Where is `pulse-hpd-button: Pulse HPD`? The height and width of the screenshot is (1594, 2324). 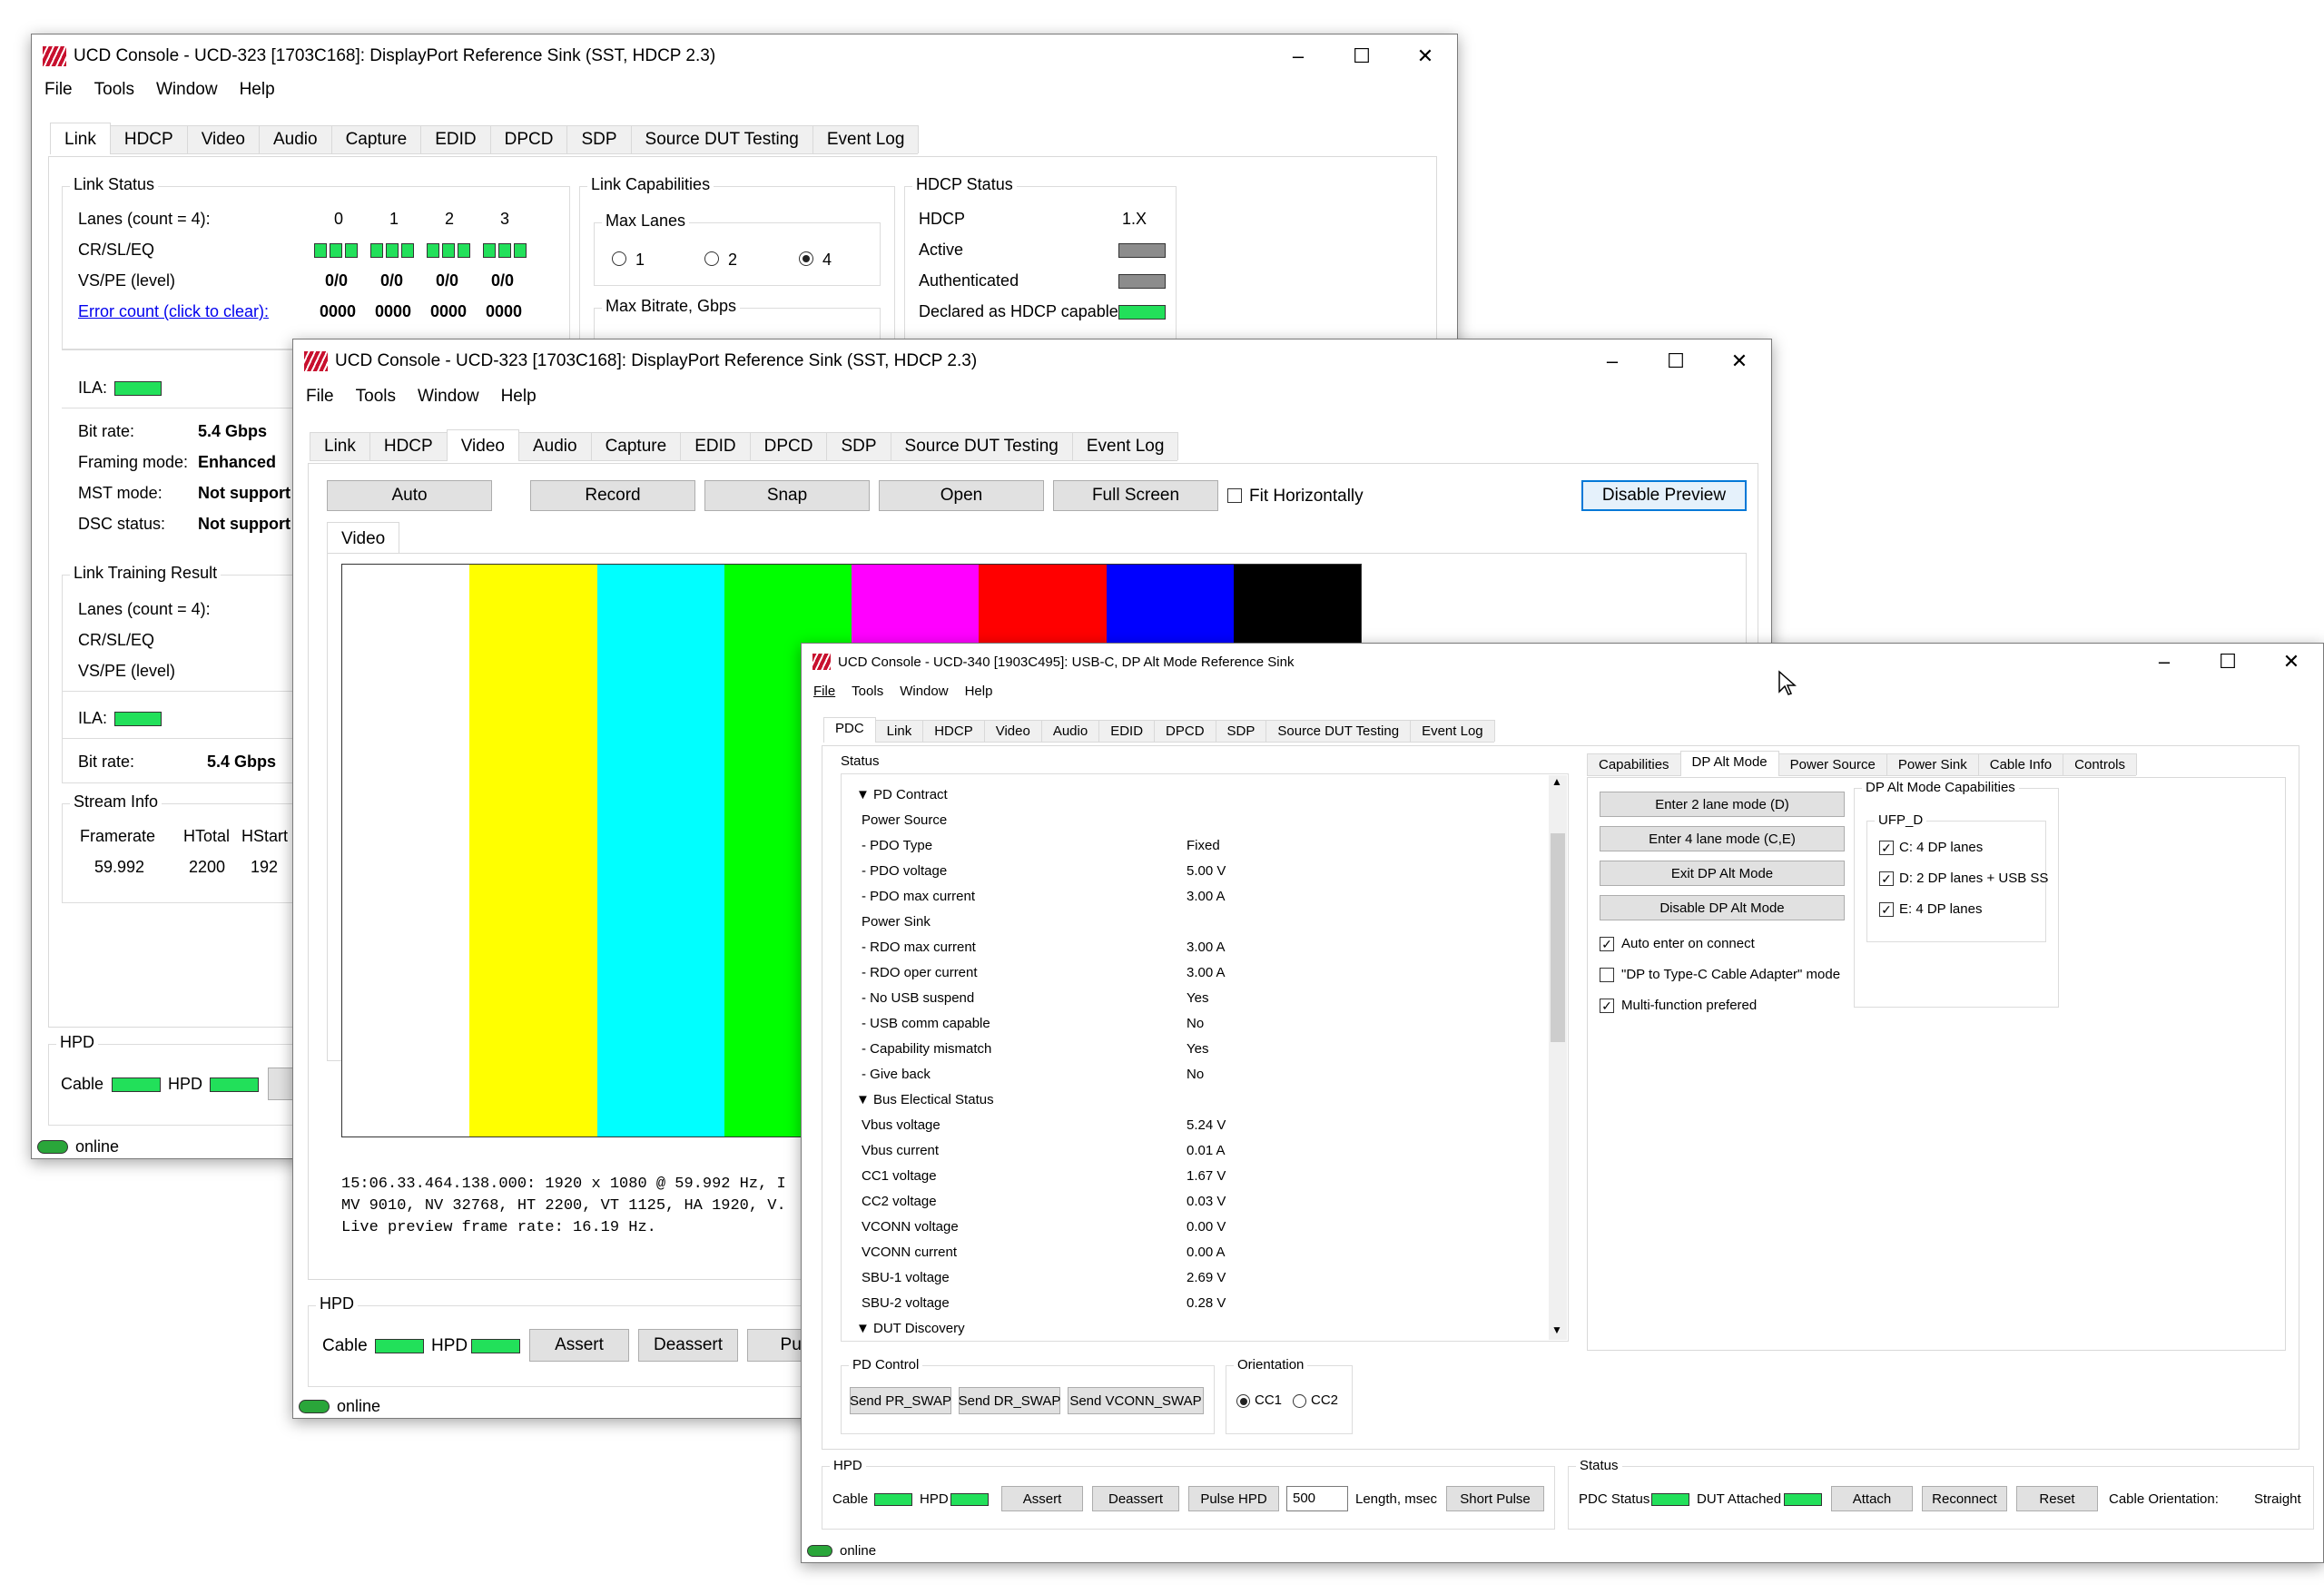
pulse-hpd-button: Pulse HPD is located at coordinates (1233, 1499).